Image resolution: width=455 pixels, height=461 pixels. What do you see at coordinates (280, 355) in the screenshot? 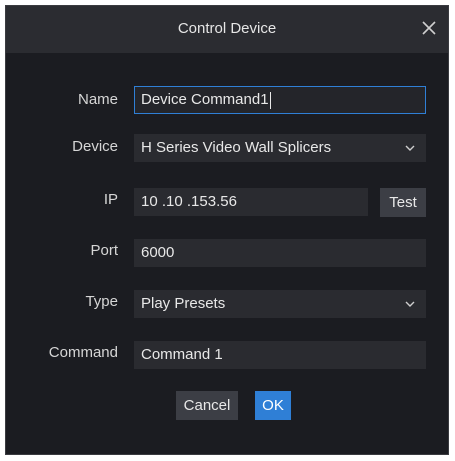
I see `command-input: Command 1` at bounding box center [280, 355].